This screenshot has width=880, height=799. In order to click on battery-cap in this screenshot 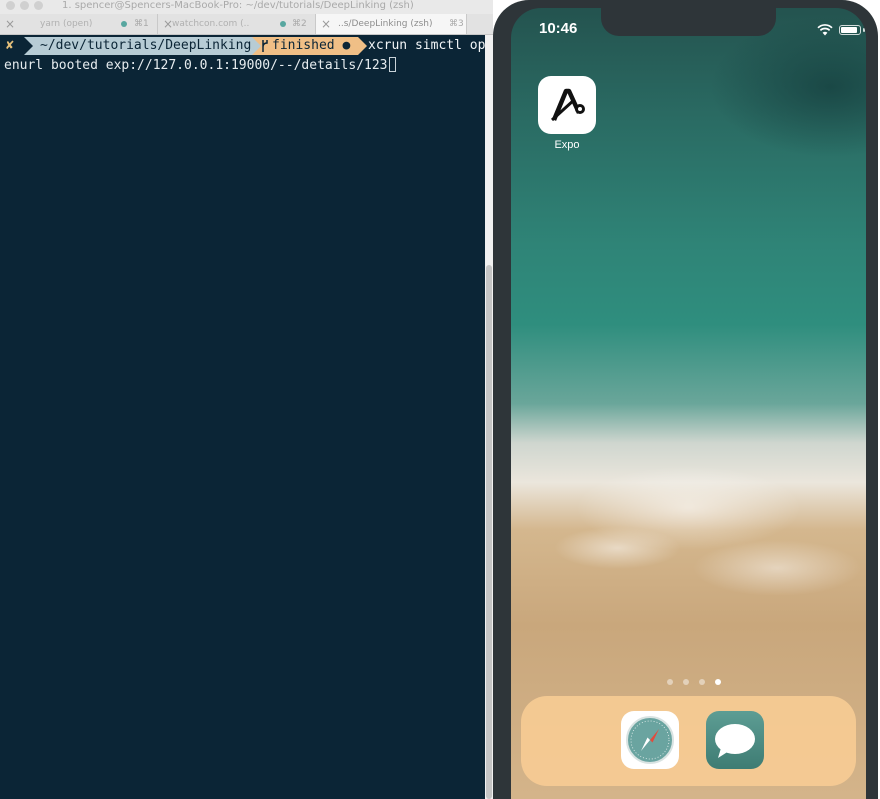, I will do `click(864, 30)`.